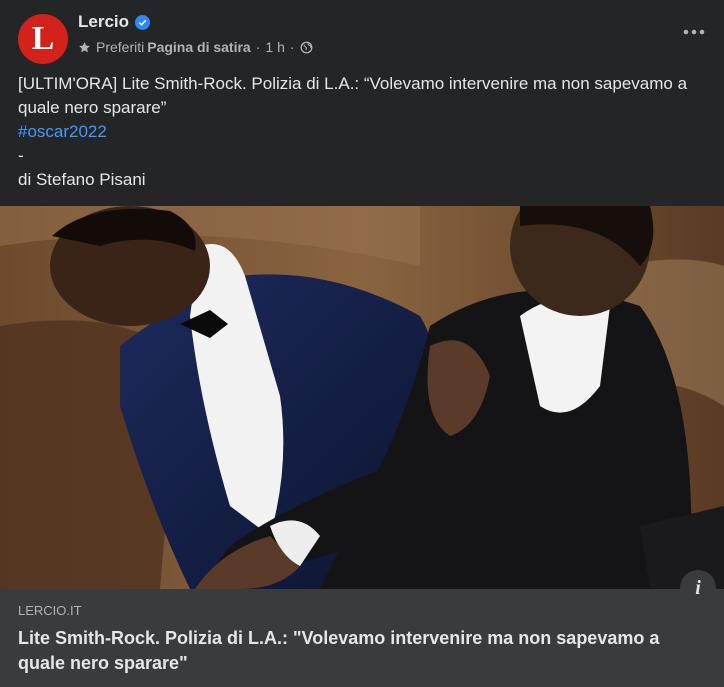 Image resolution: width=724 pixels, height=687 pixels. What do you see at coordinates (50, 610) in the screenshot?
I see `link-domain: LERCIO.IT` at bounding box center [50, 610].